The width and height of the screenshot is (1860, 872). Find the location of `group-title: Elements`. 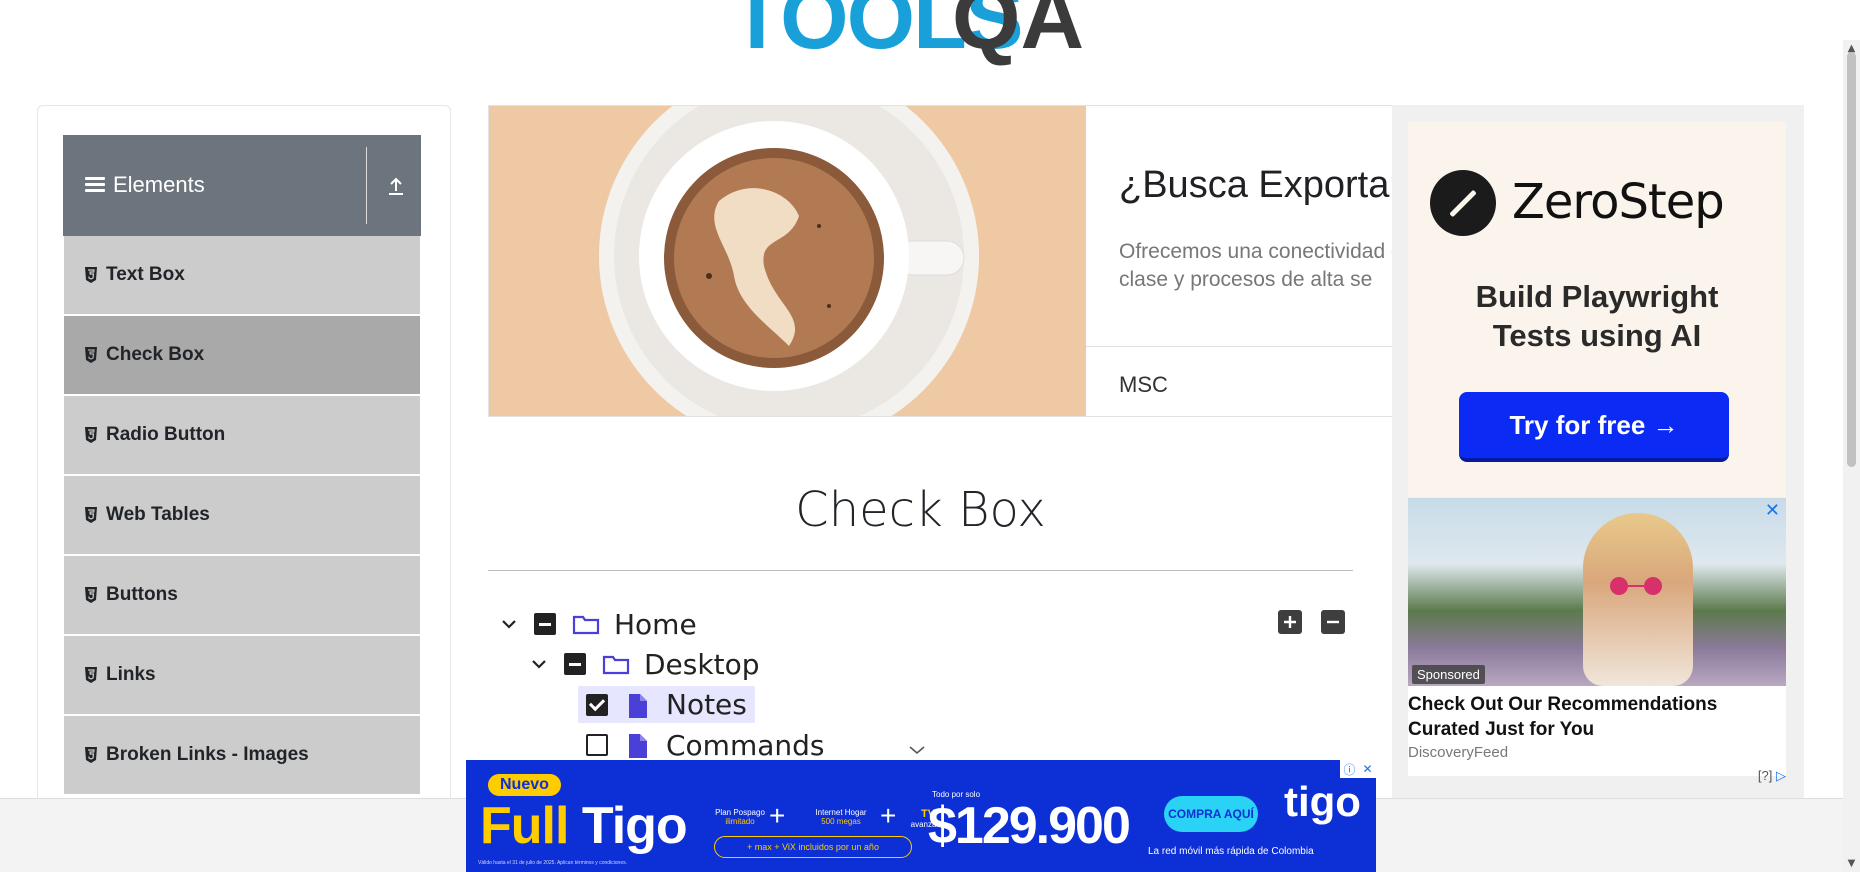

group-title: Elements is located at coordinates (159, 184).